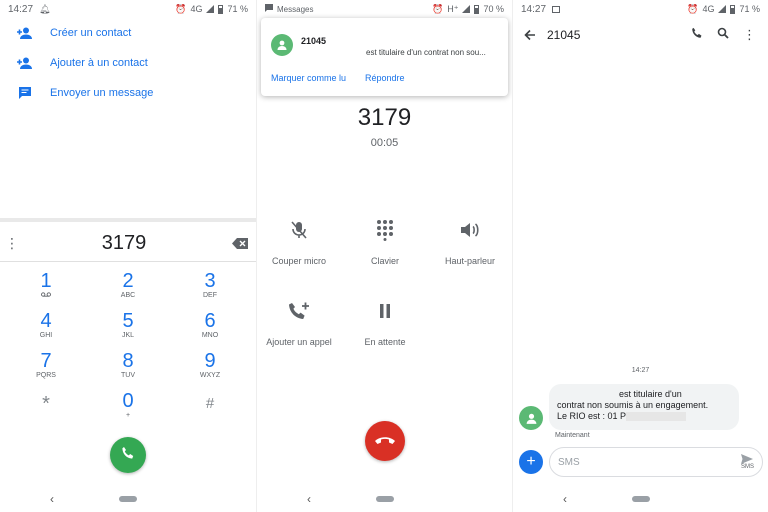 The height and width of the screenshot is (512, 768). Describe the element at coordinates (572, 435) in the screenshot. I see `message-status: Maintenant` at that location.